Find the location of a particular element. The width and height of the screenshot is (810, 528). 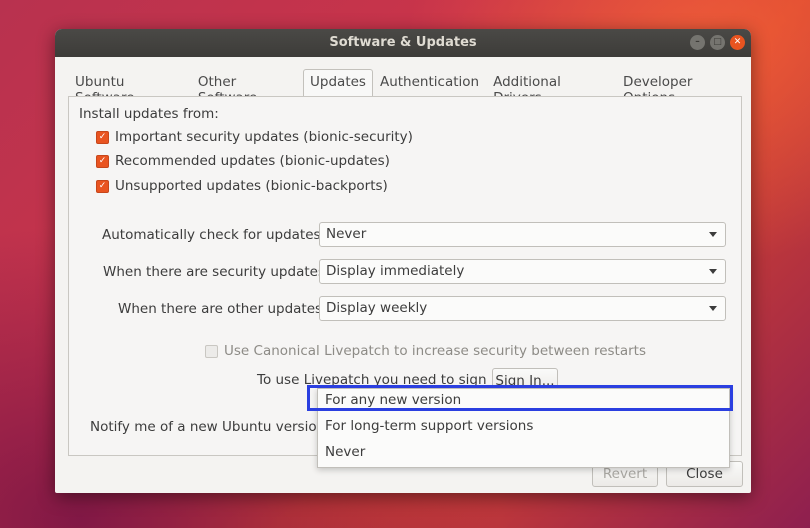

close-icon: ✕ is located at coordinates (737, 42).